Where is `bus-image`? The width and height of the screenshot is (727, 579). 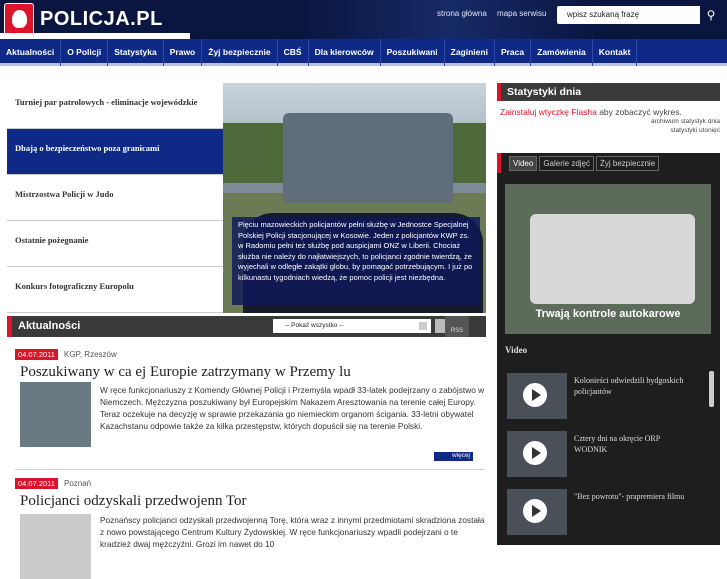
bus-image is located at coordinates (612, 259).